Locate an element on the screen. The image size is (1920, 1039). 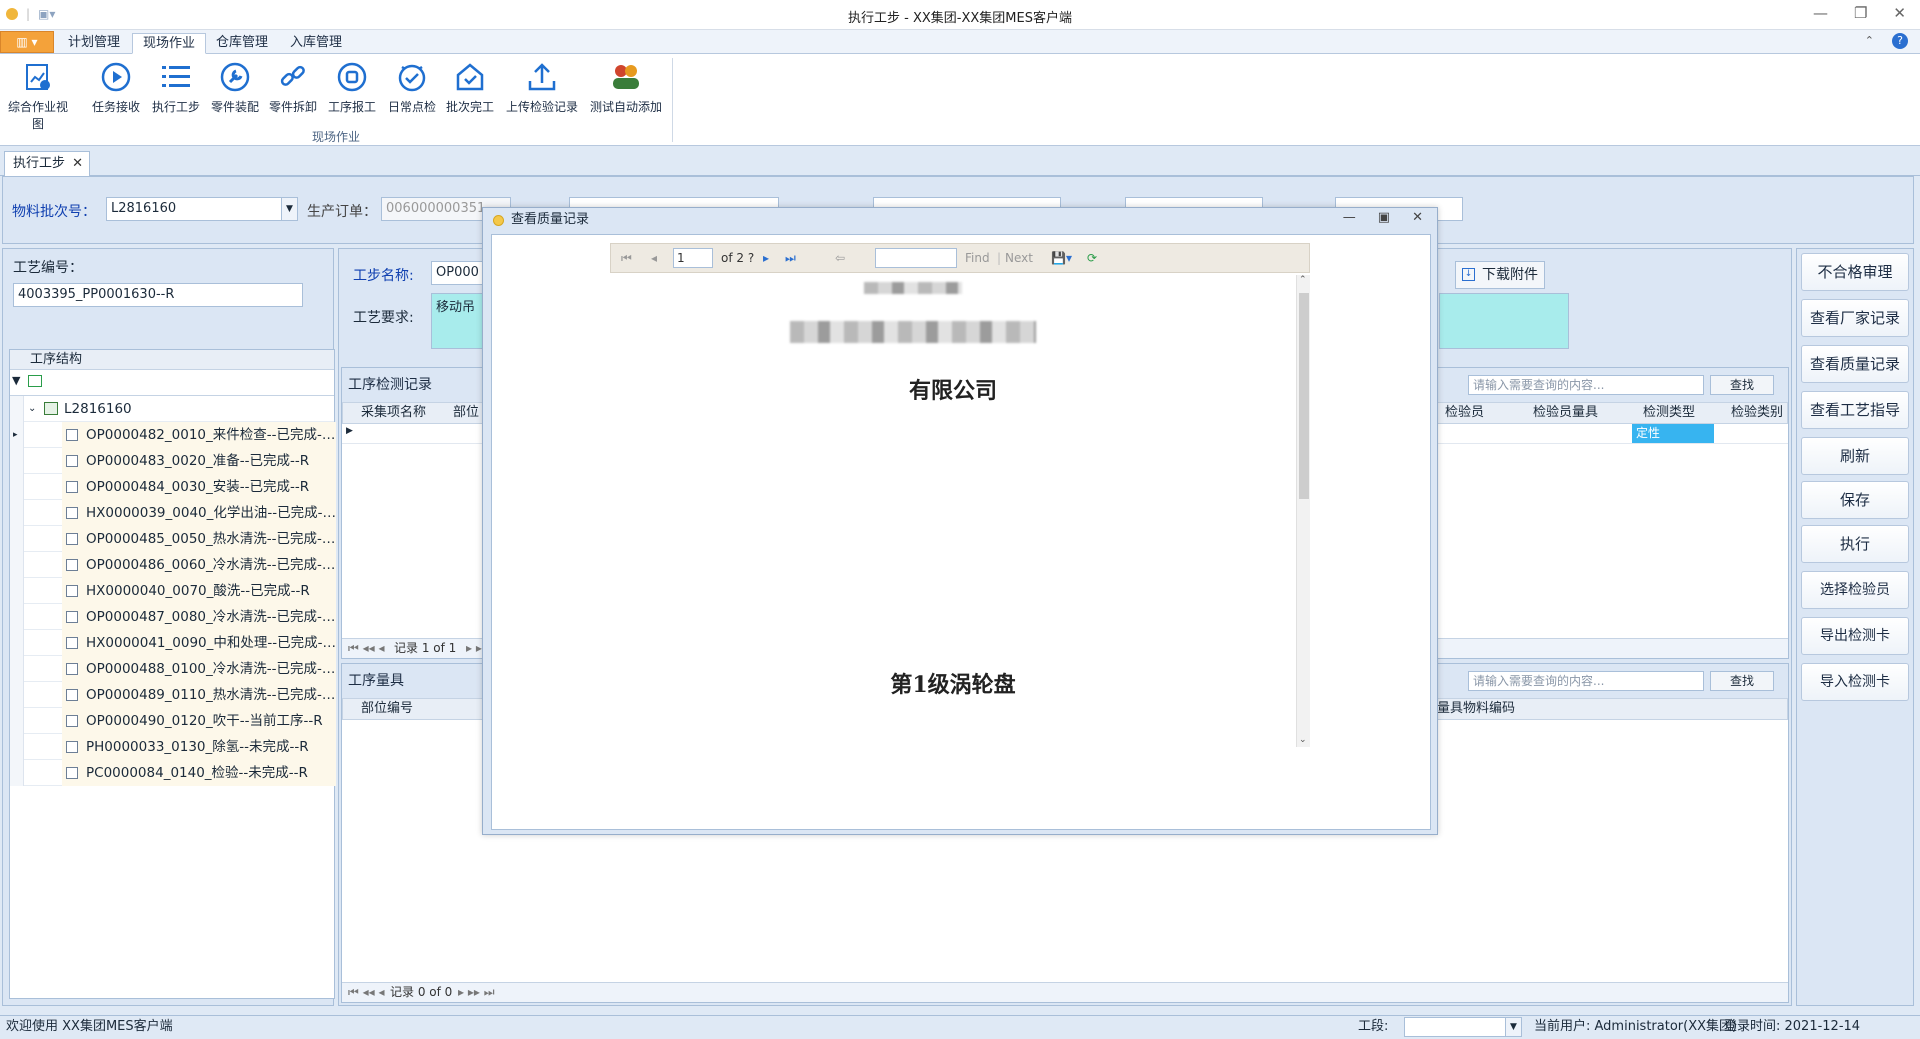
tree-root-row: ⌄ L2816160 is located at coordinates (172, 409).